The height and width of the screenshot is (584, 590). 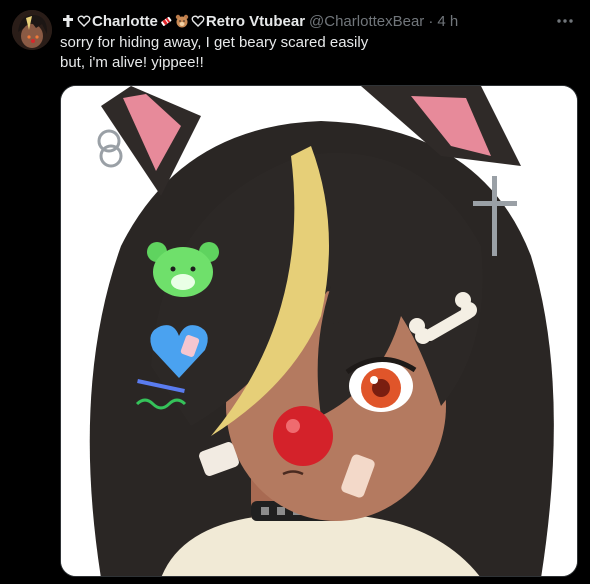 I want to click on avatar, so click(x=32, y=30).